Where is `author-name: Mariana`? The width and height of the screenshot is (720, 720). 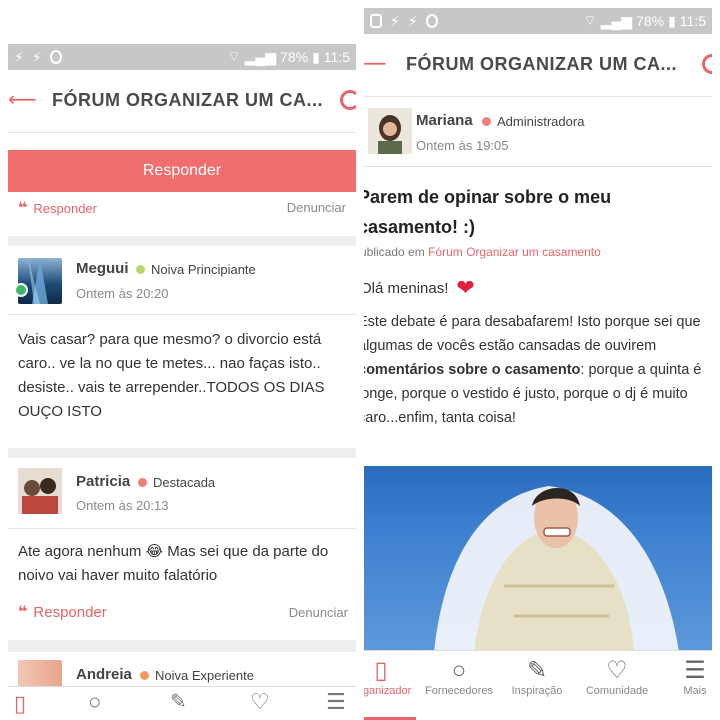
author-name: Mariana is located at coordinates (444, 120).